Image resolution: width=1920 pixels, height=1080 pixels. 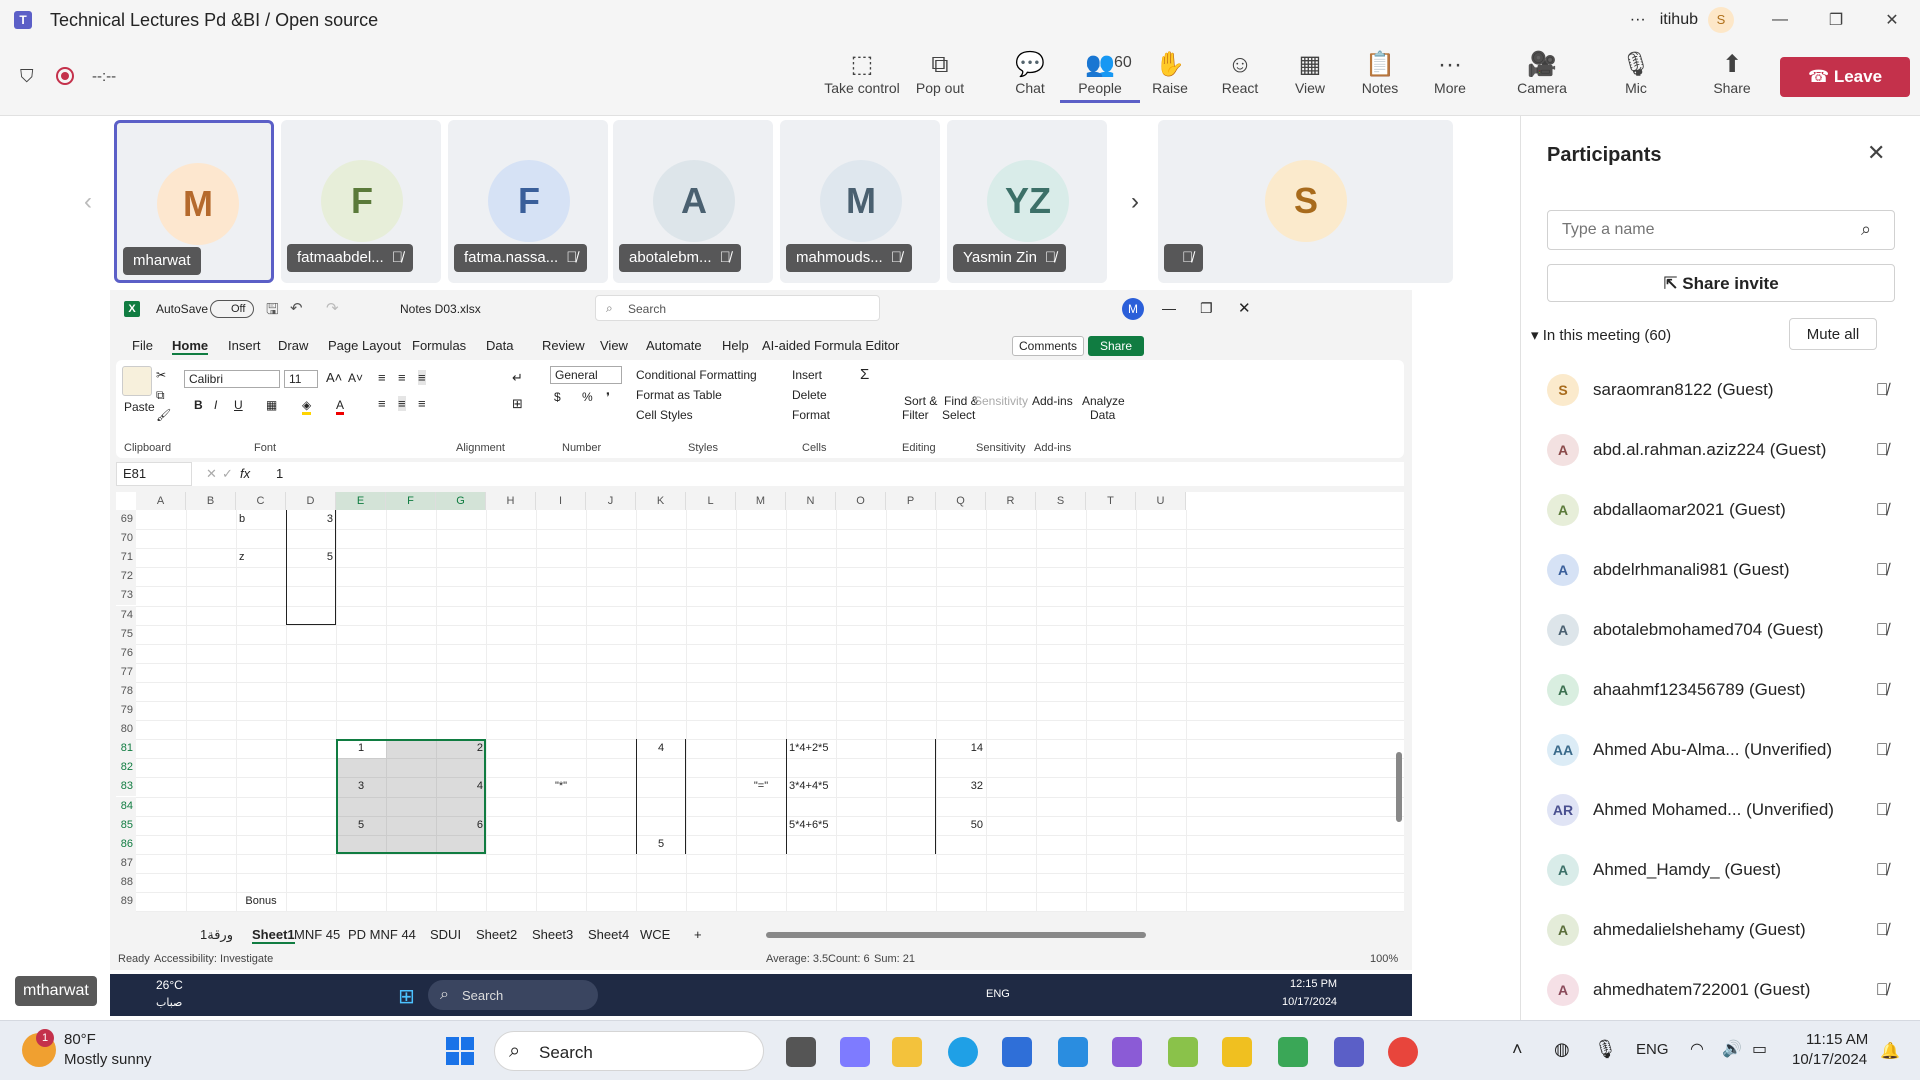 I want to click on minimize-button: —, so click(x=1780, y=20).